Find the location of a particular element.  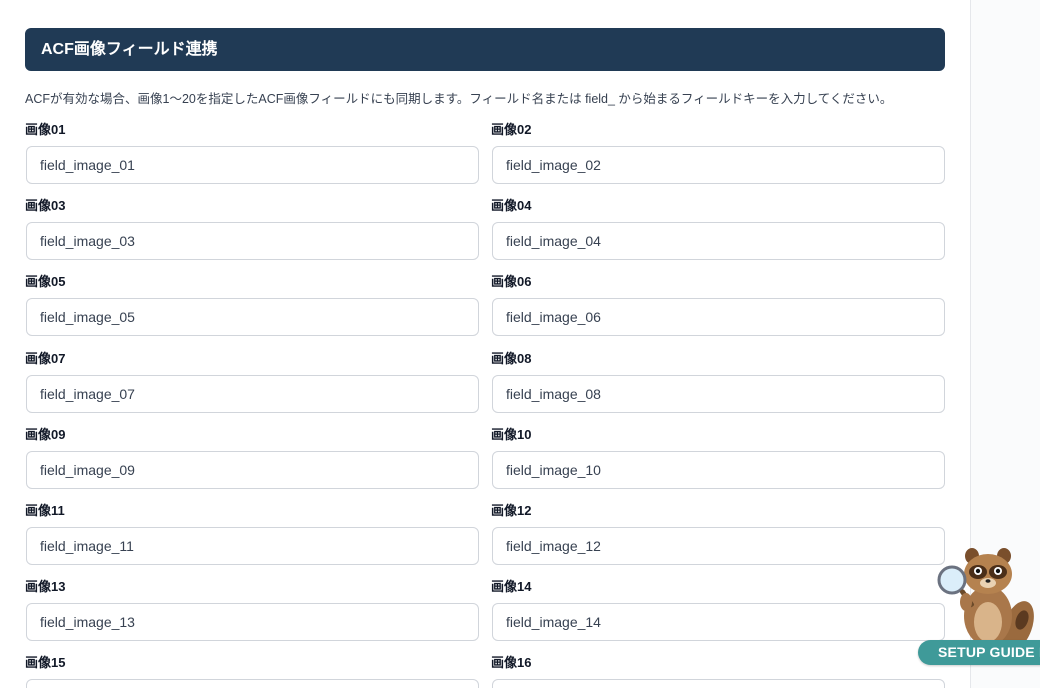

field-label: 画像01 is located at coordinates (45, 129).